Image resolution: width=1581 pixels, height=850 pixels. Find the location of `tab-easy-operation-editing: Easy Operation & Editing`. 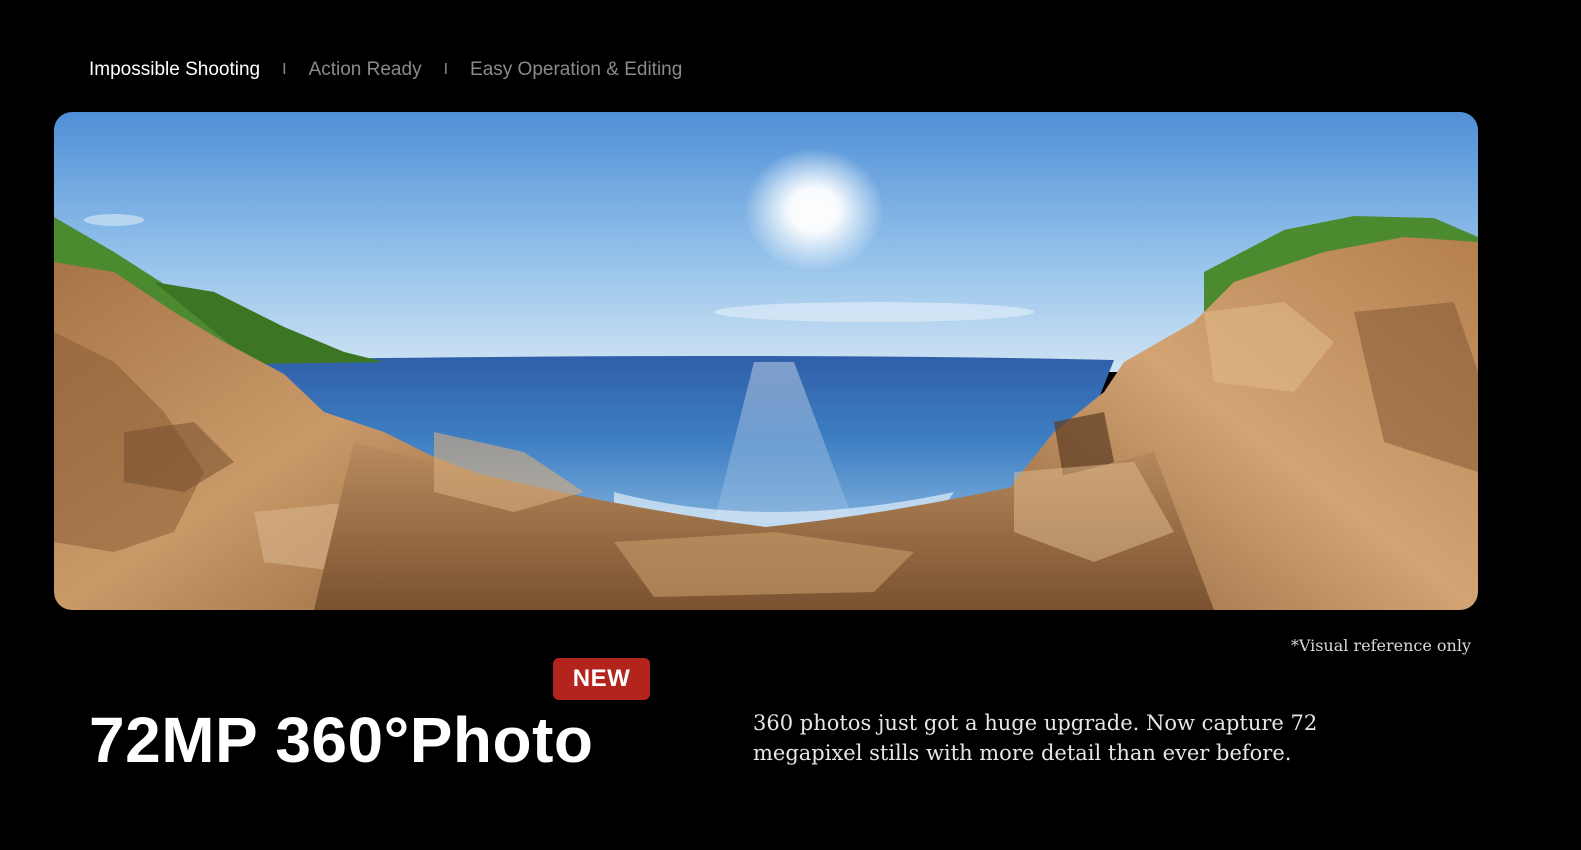

tab-easy-operation-editing: Easy Operation & Editing is located at coordinates (576, 70).